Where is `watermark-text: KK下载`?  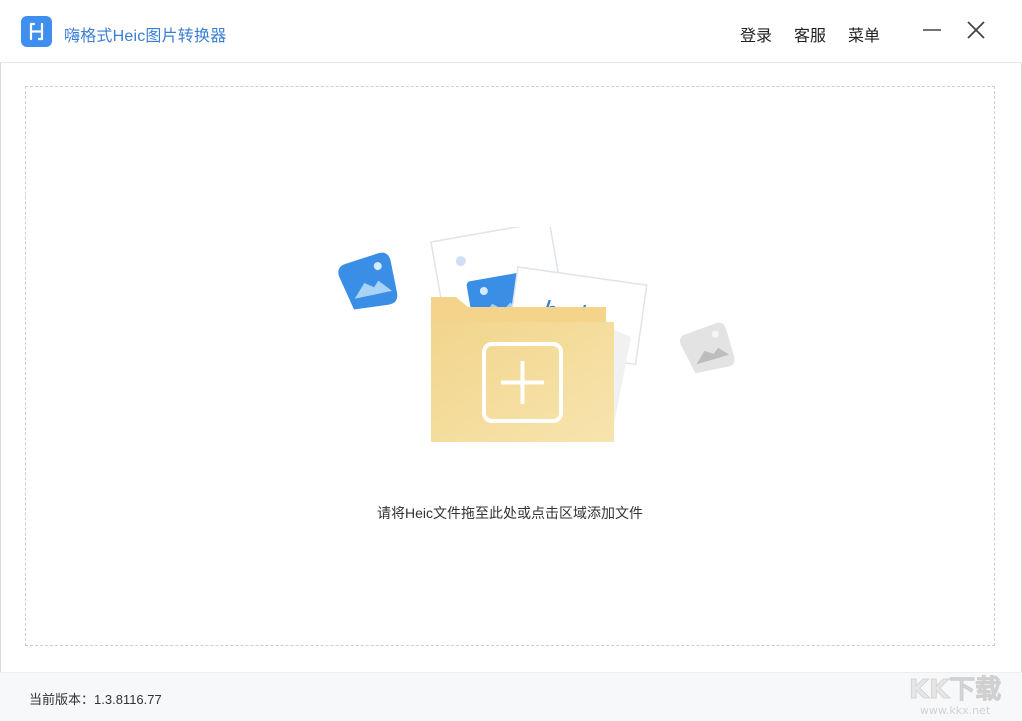
watermark-text: KK下载 is located at coordinates (955, 690).